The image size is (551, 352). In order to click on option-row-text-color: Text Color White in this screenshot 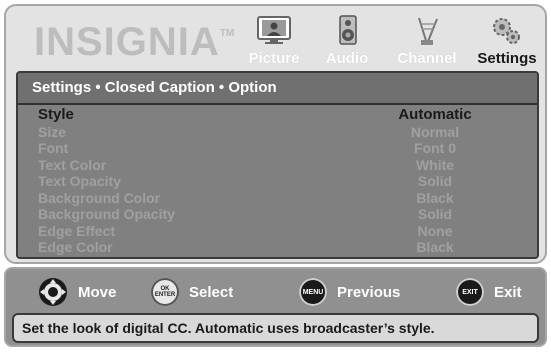, I will do `click(277, 165)`.